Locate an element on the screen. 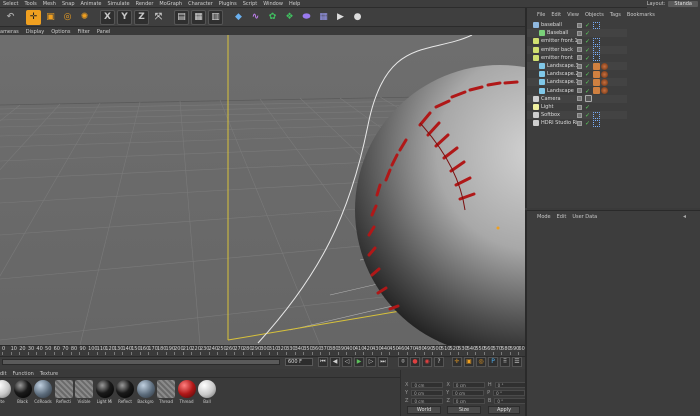 The image size is (700, 416). coordinate-size-dropdown: Size is located at coordinates (464, 410).